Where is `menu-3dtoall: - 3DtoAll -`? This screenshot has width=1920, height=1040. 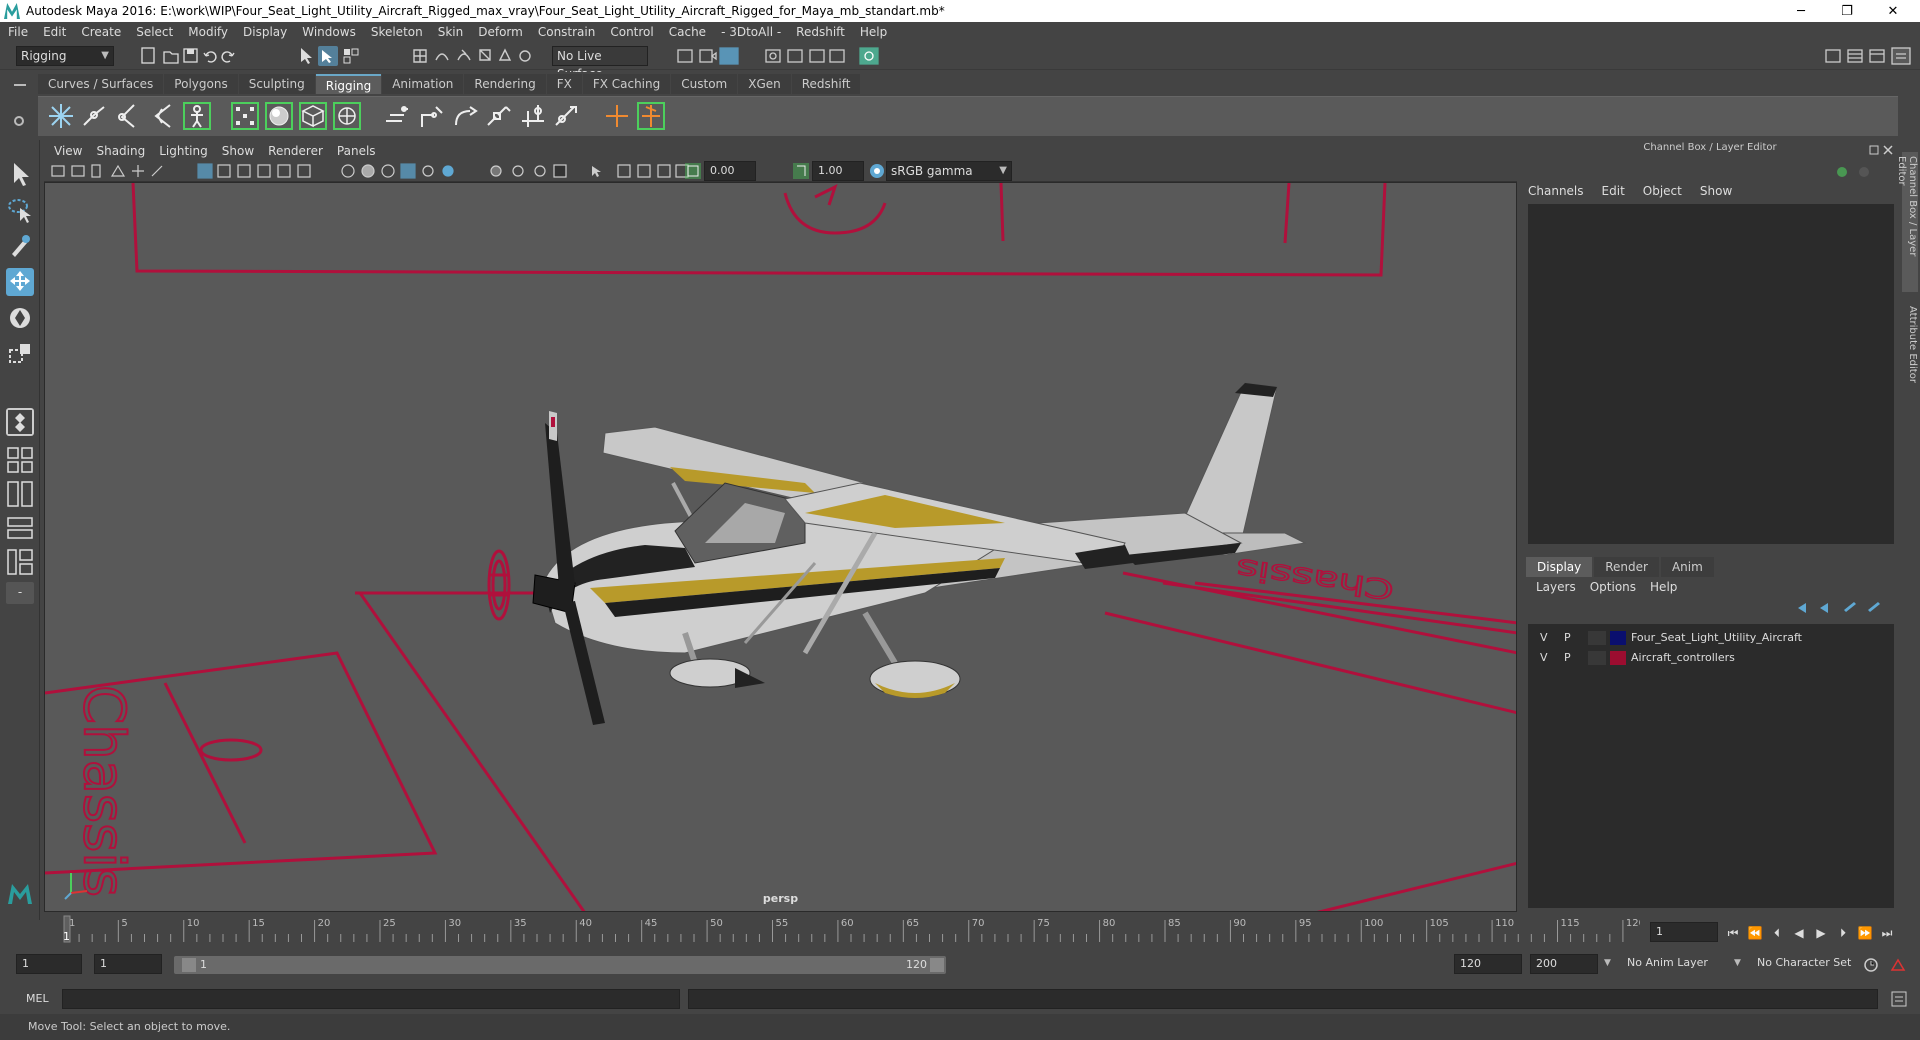 menu-3dtoall: - 3DtoAll - is located at coordinates (751, 32).